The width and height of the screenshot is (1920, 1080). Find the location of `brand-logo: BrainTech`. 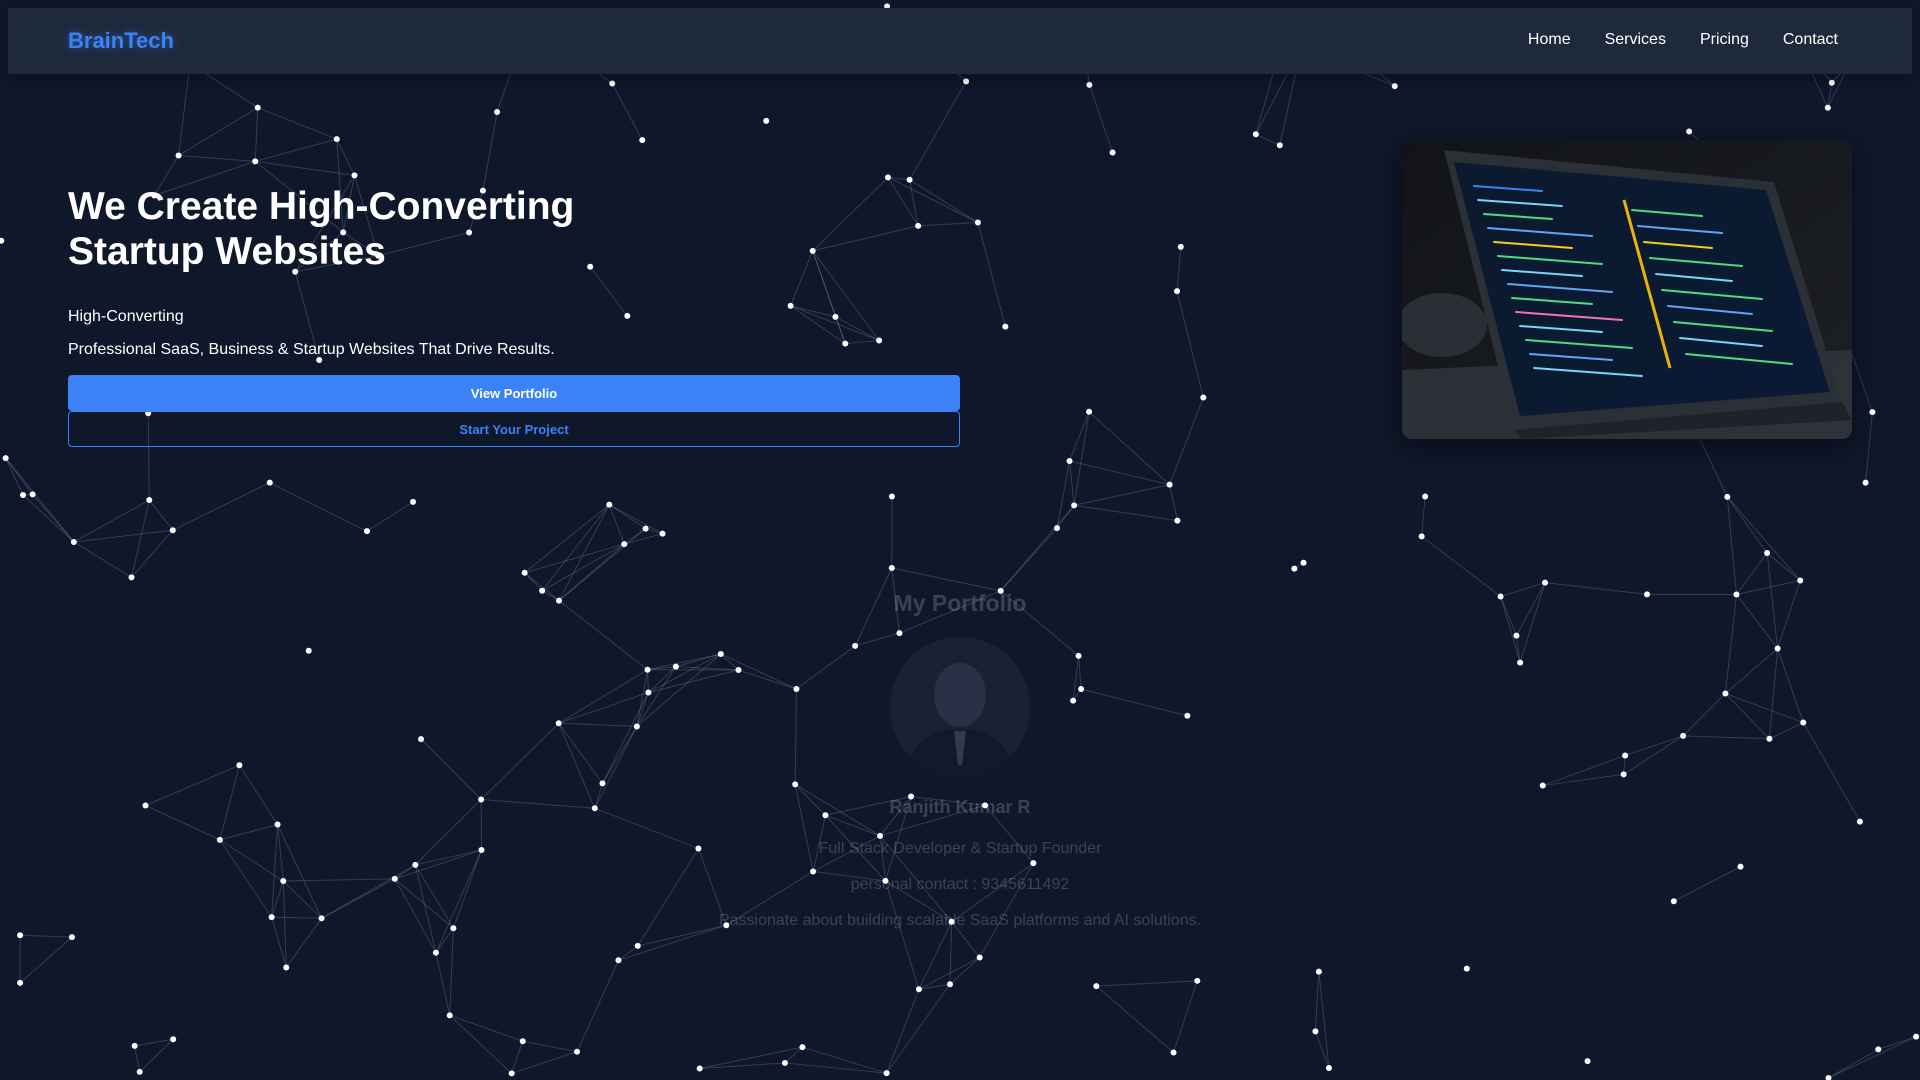

brand-logo: BrainTech is located at coordinates (121, 41).